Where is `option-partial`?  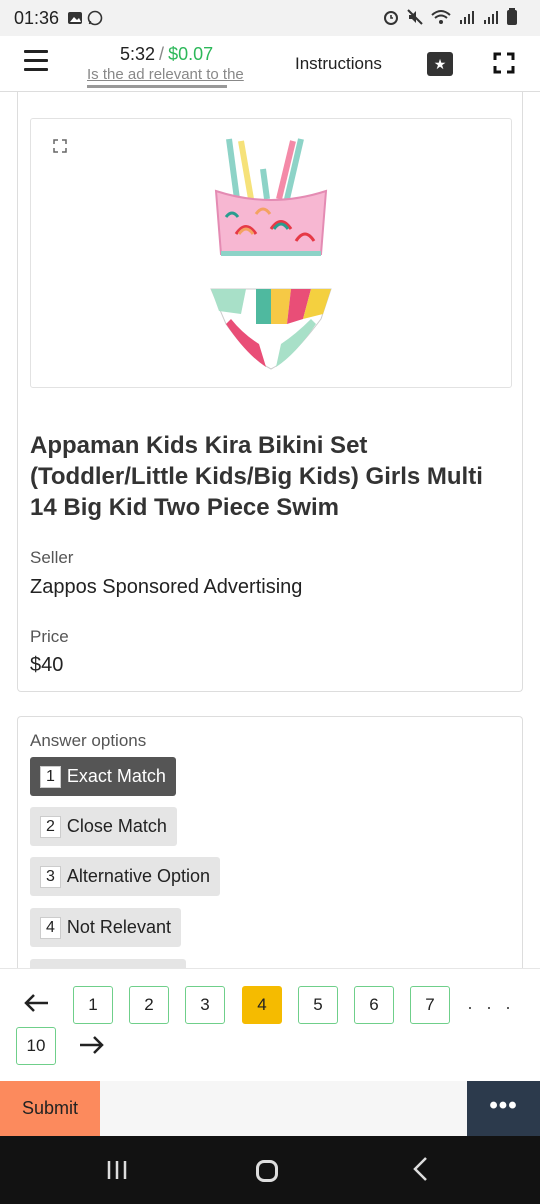
option-partial is located at coordinates (108, 963).